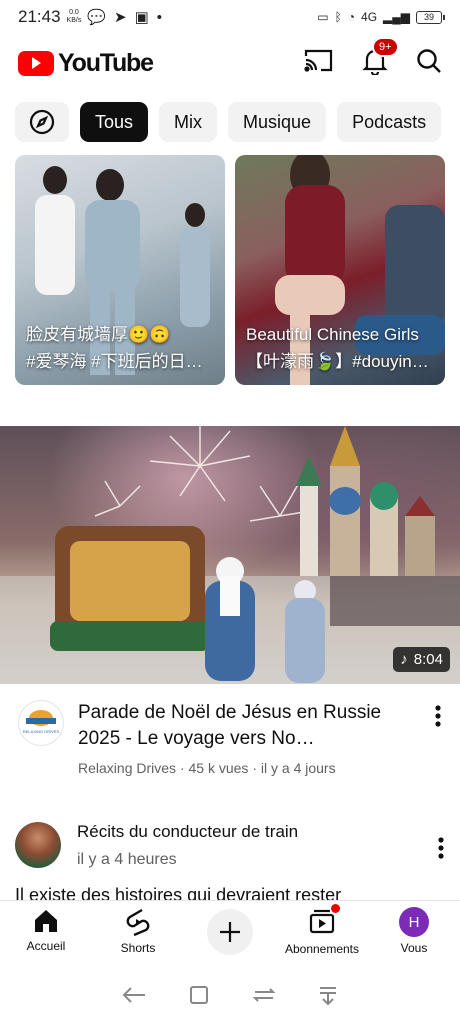 This screenshot has height=1024, width=460. I want to click on nav-subscriptions-label: Abonnements, so click(322, 949).